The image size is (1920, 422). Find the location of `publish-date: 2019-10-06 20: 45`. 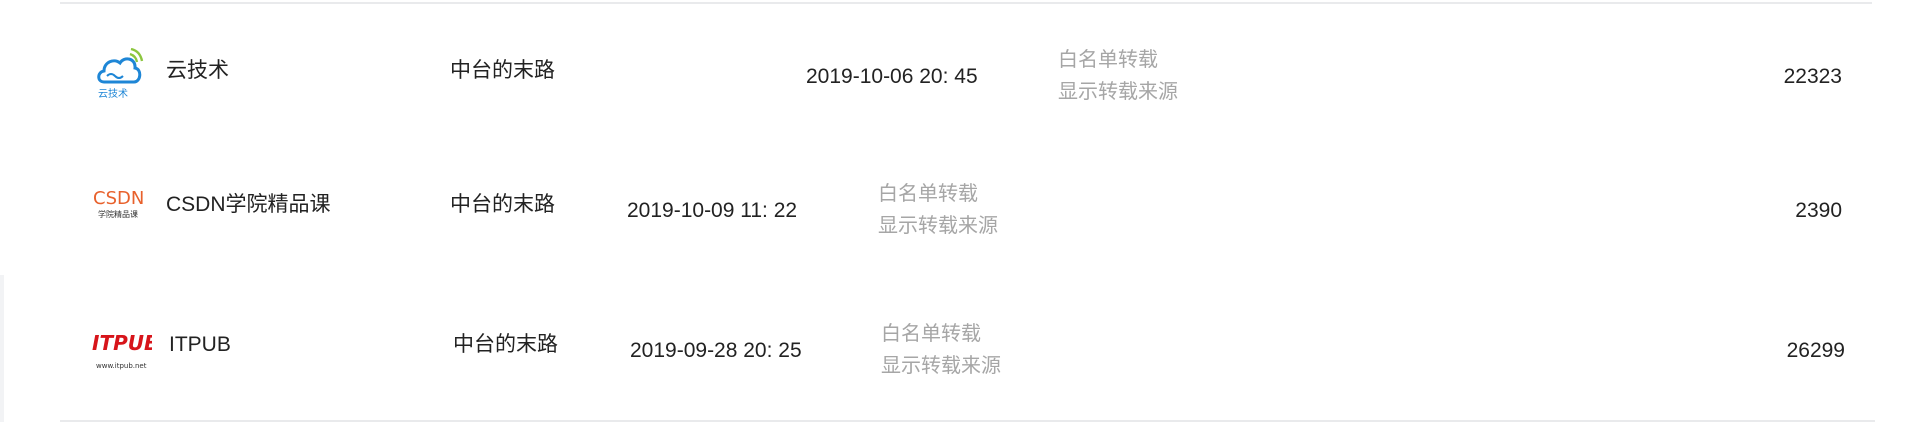

publish-date: 2019-10-06 20: 45 is located at coordinates (892, 76).